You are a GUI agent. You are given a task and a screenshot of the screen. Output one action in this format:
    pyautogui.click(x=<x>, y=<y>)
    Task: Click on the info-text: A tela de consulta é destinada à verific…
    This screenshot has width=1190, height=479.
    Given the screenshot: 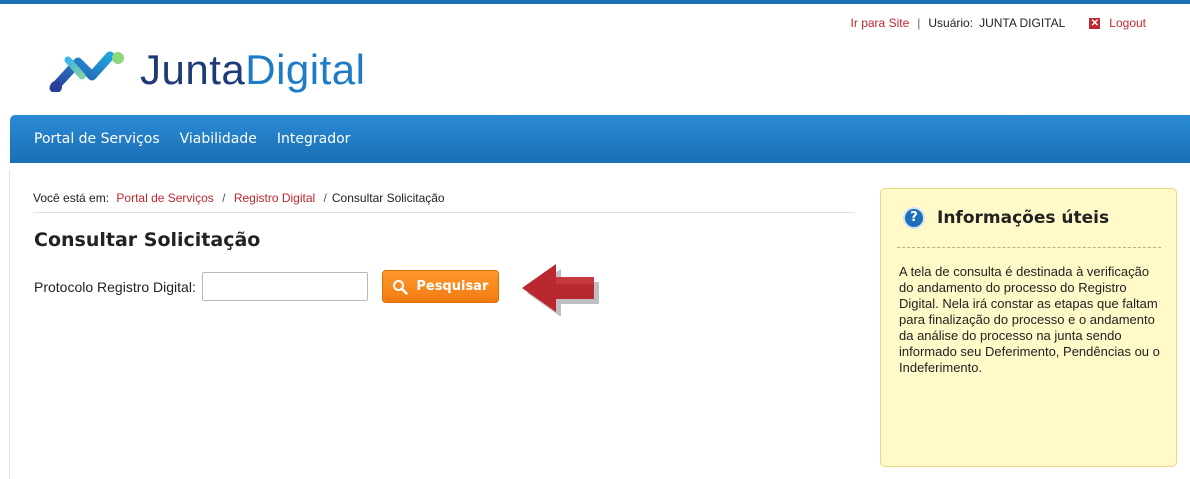 What is the action you would take?
    pyautogui.click(x=1029, y=319)
    